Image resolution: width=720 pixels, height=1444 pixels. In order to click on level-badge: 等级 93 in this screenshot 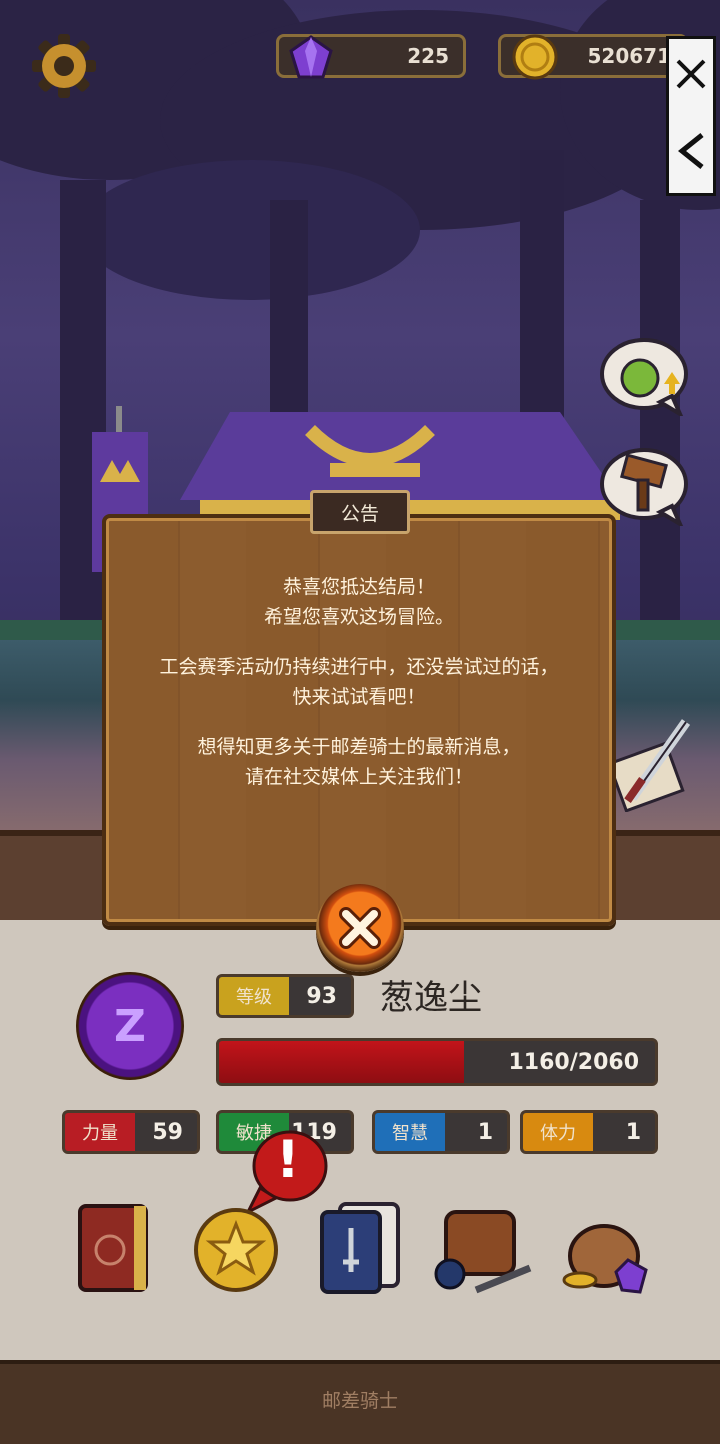, I will do `click(285, 996)`.